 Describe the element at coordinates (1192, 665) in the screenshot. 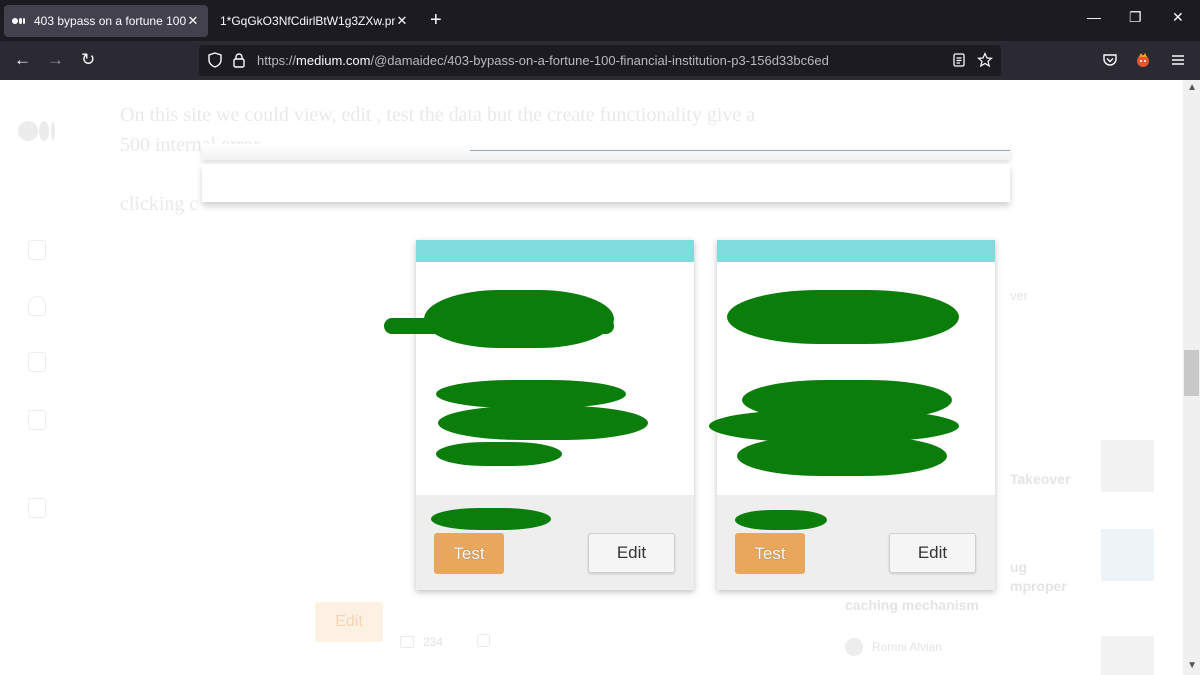

I see `scroll-down-icon: ▼` at that location.